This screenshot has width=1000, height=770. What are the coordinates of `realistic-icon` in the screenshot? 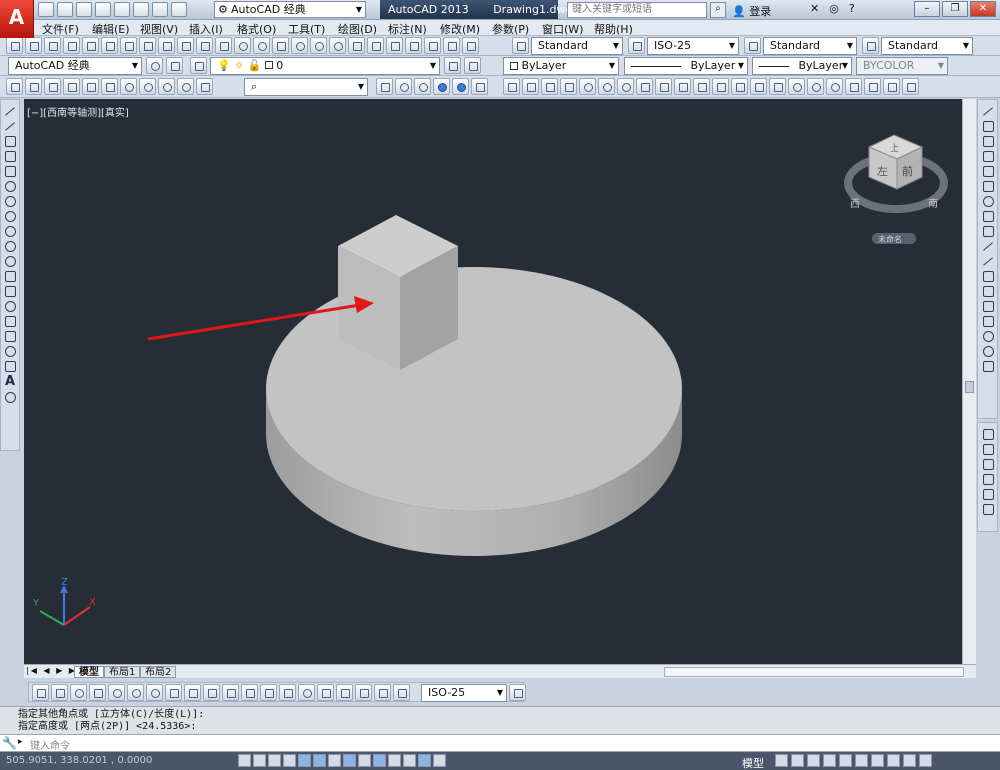 It's located at (441, 86).